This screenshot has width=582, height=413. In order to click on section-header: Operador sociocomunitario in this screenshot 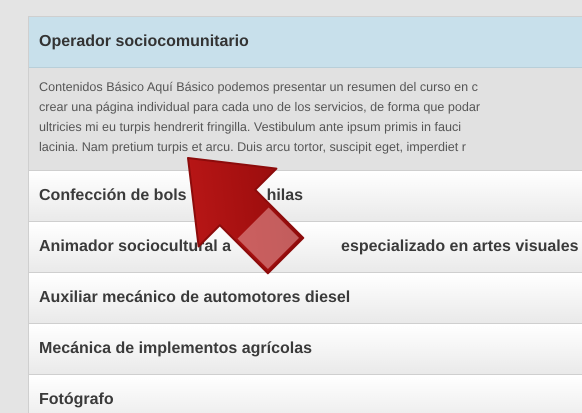, I will do `click(305, 42)`.